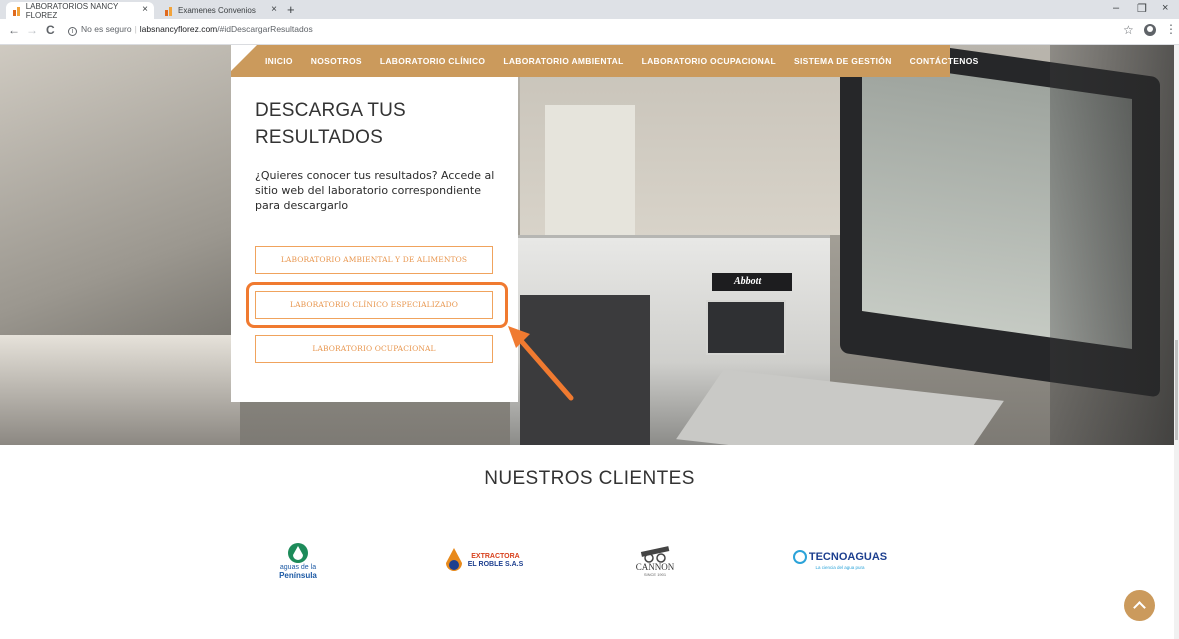  What do you see at coordinates (265, 29) in the screenshot?
I see `url-path: /#idDescargarResultados` at bounding box center [265, 29].